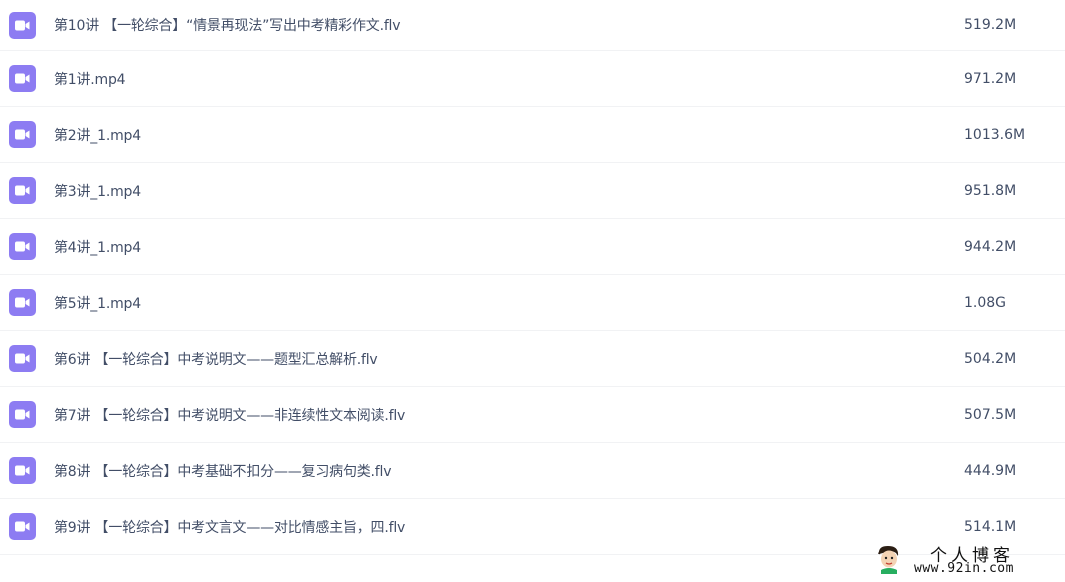 This screenshot has height=582, width=1065. I want to click on file-row: 第10讲 【一轮综合】“情景再现法”写出中考精彩作文.flv 519.2M, so click(532, 25).